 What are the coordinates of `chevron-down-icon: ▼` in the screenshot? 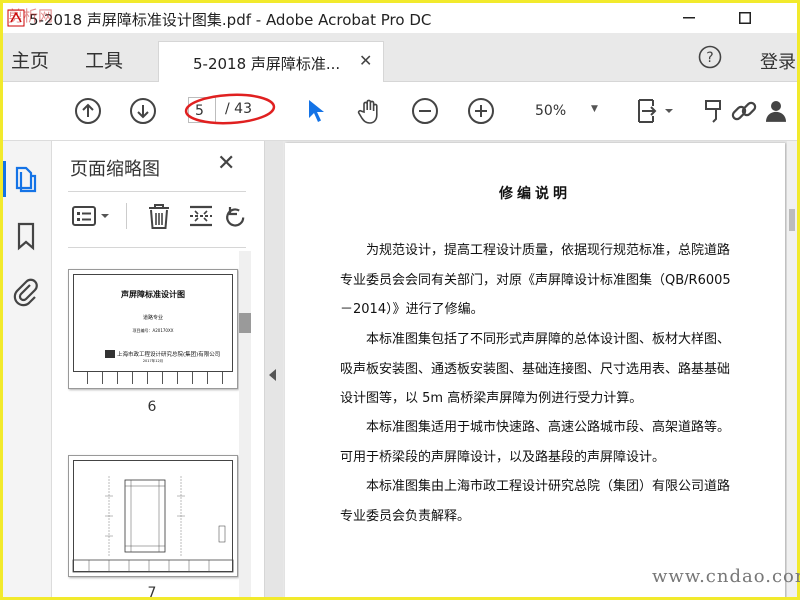 It's located at (594, 109).